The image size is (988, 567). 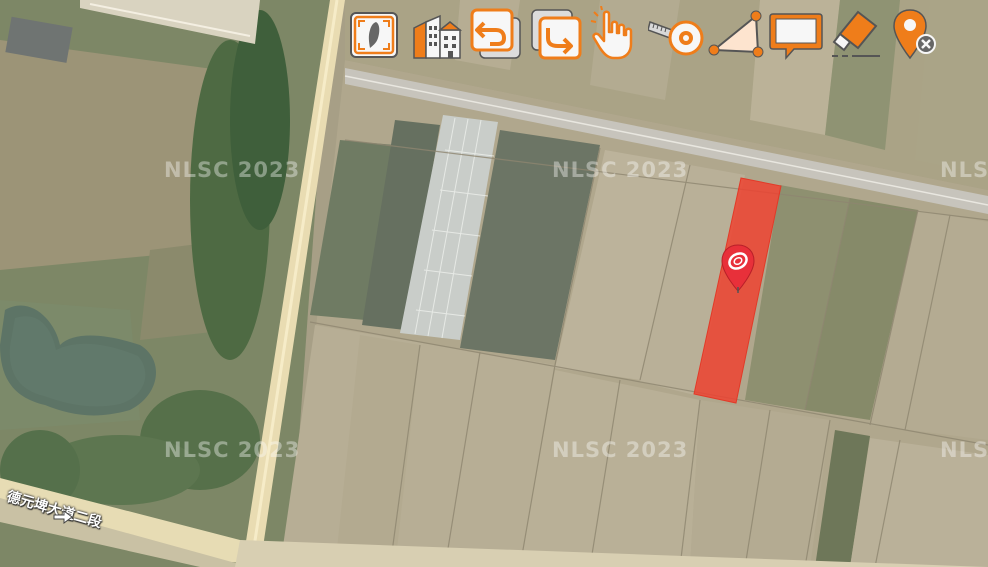 I want to click on one-way-arrow-icon, so click(x=63, y=517).